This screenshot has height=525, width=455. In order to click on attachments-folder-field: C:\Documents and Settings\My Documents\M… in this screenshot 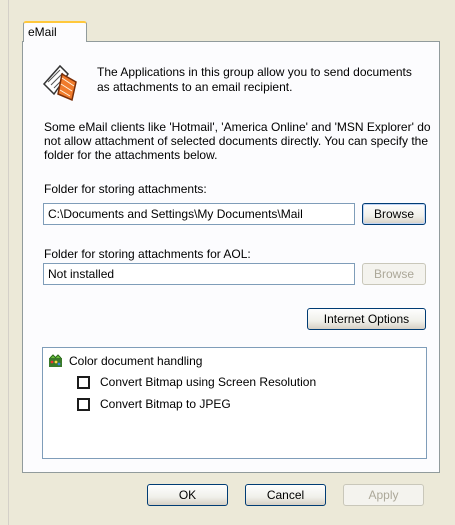, I will do `click(199, 214)`.